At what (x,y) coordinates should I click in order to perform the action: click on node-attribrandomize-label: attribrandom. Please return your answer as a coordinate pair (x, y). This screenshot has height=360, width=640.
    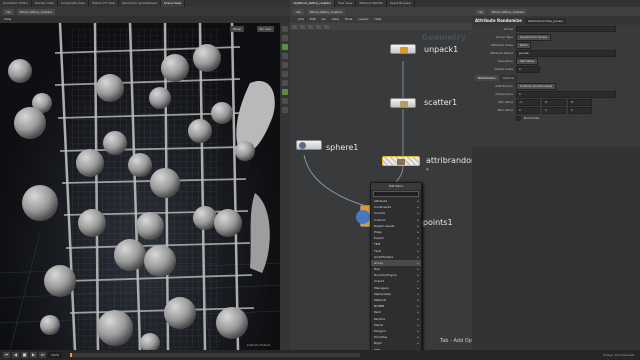
    Looking at the image, I should click on (449, 160).